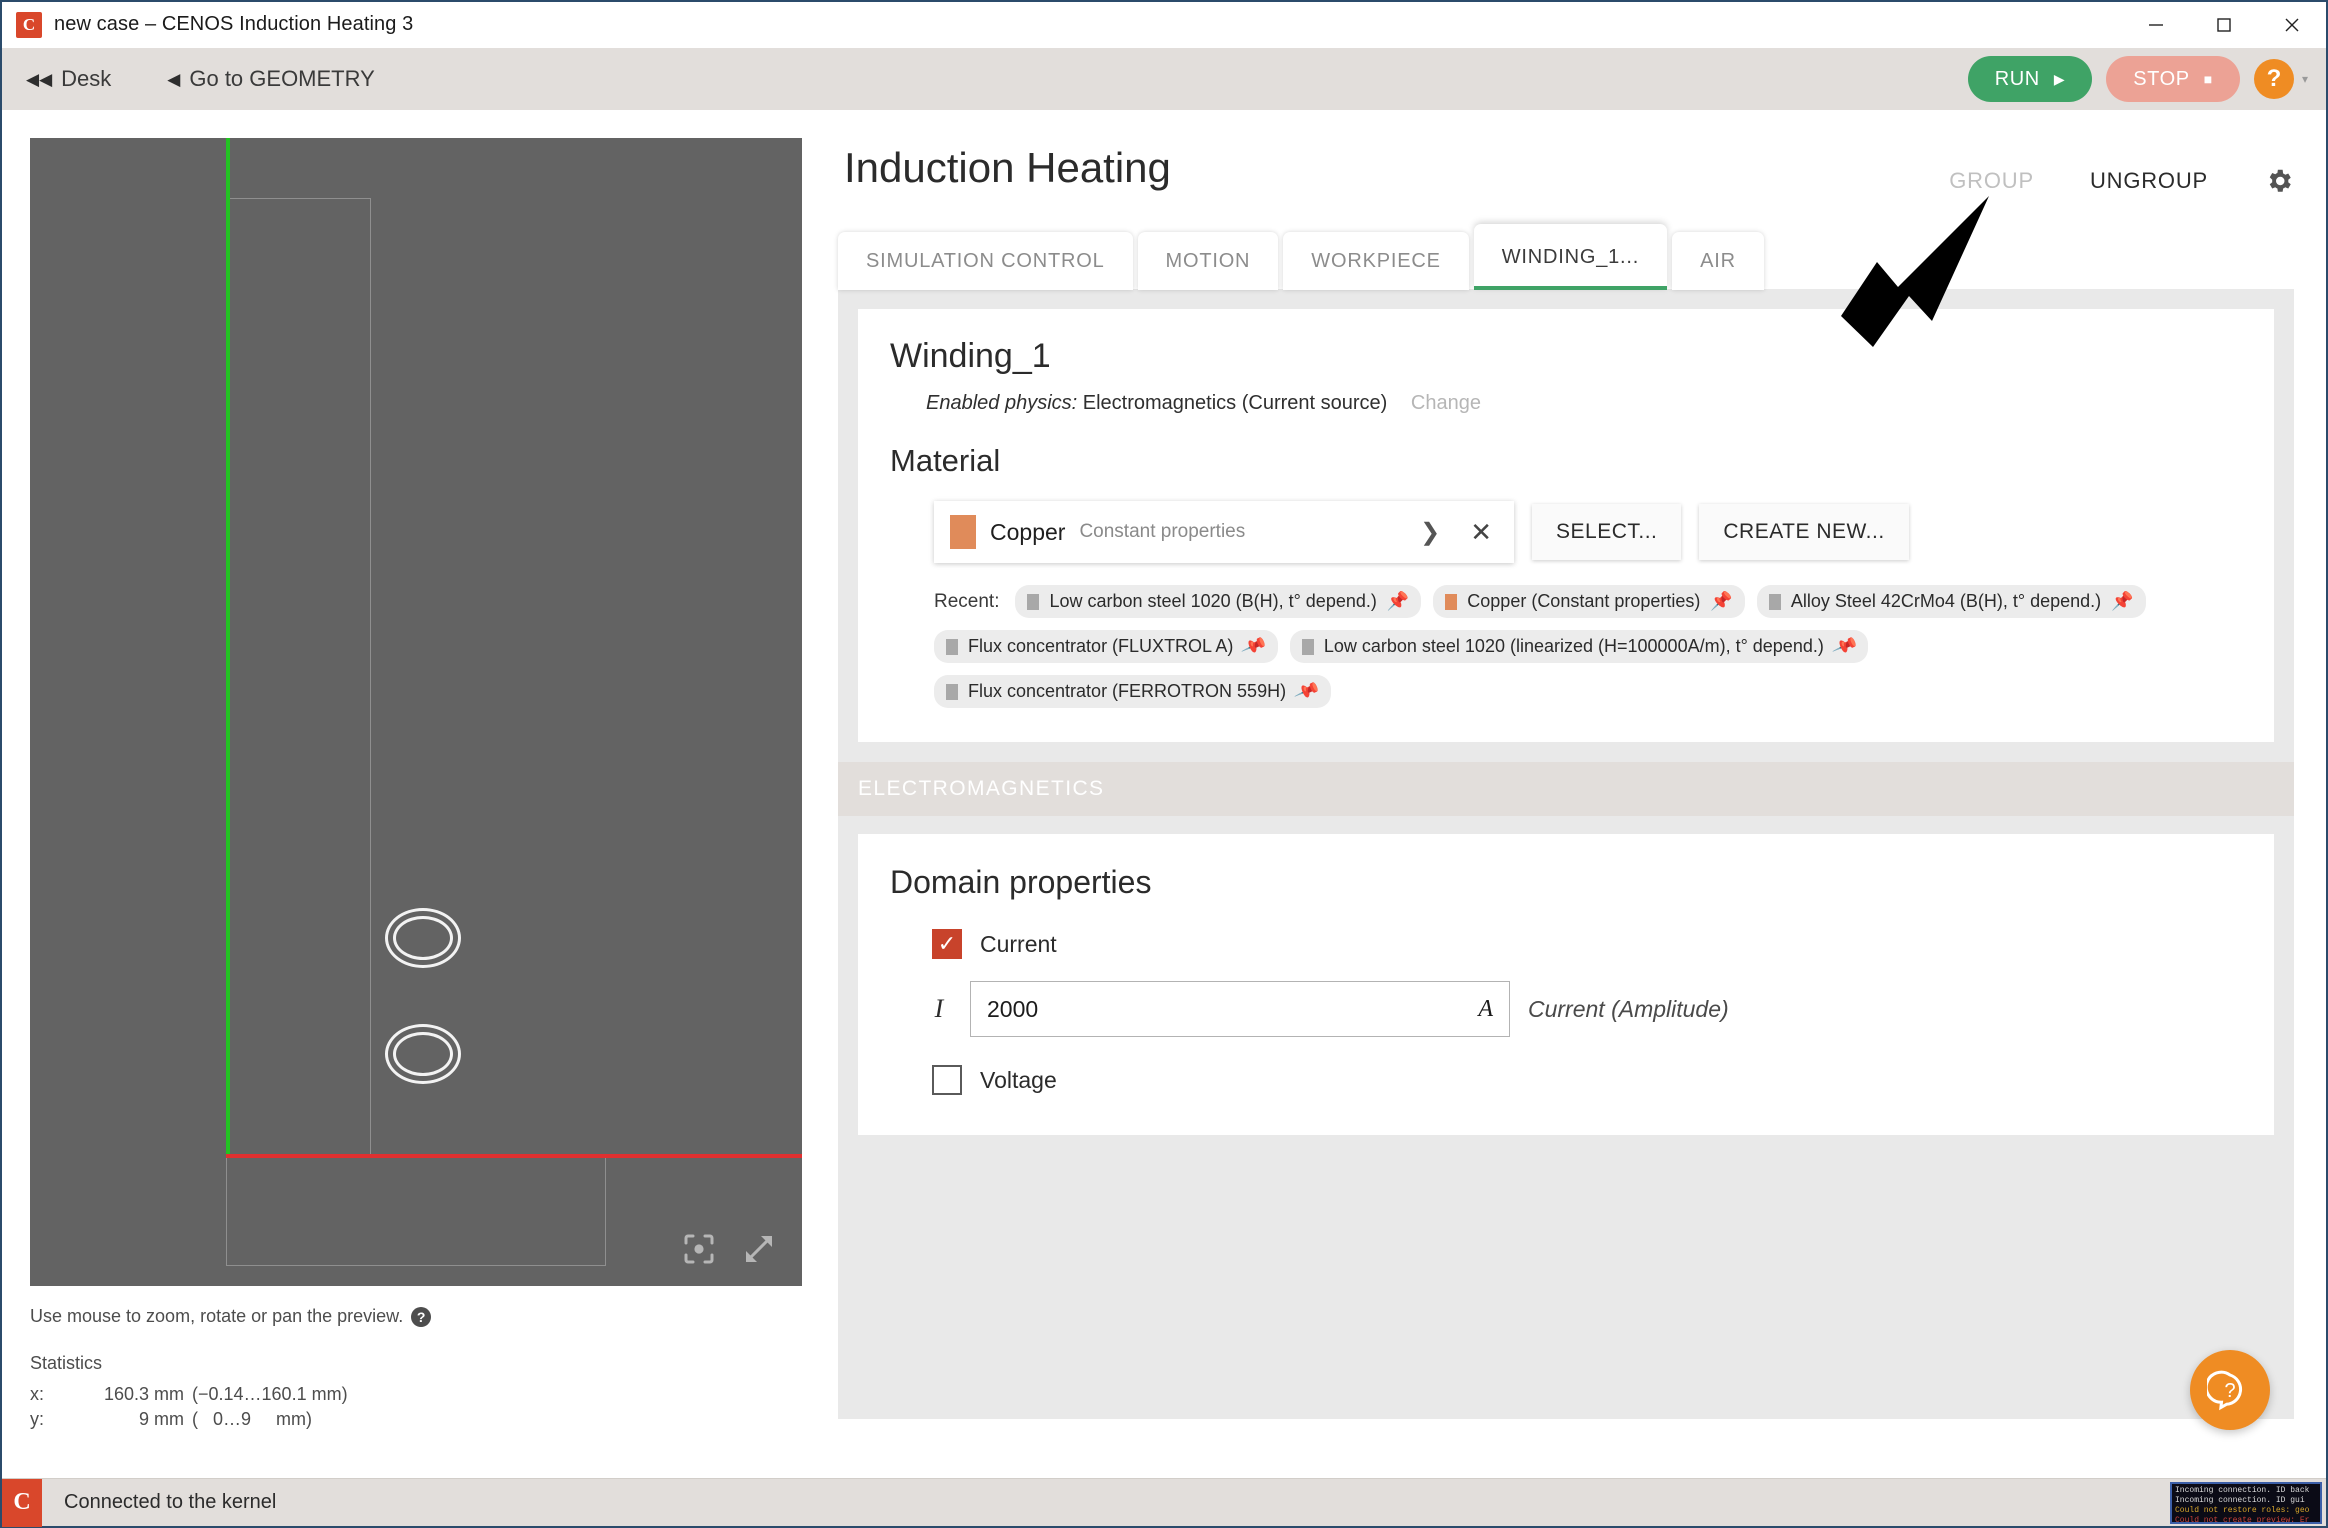 The image size is (2328, 1528). Describe the element at coordinates (947, 1080) in the screenshot. I see `voltage-checkbox` at that location.